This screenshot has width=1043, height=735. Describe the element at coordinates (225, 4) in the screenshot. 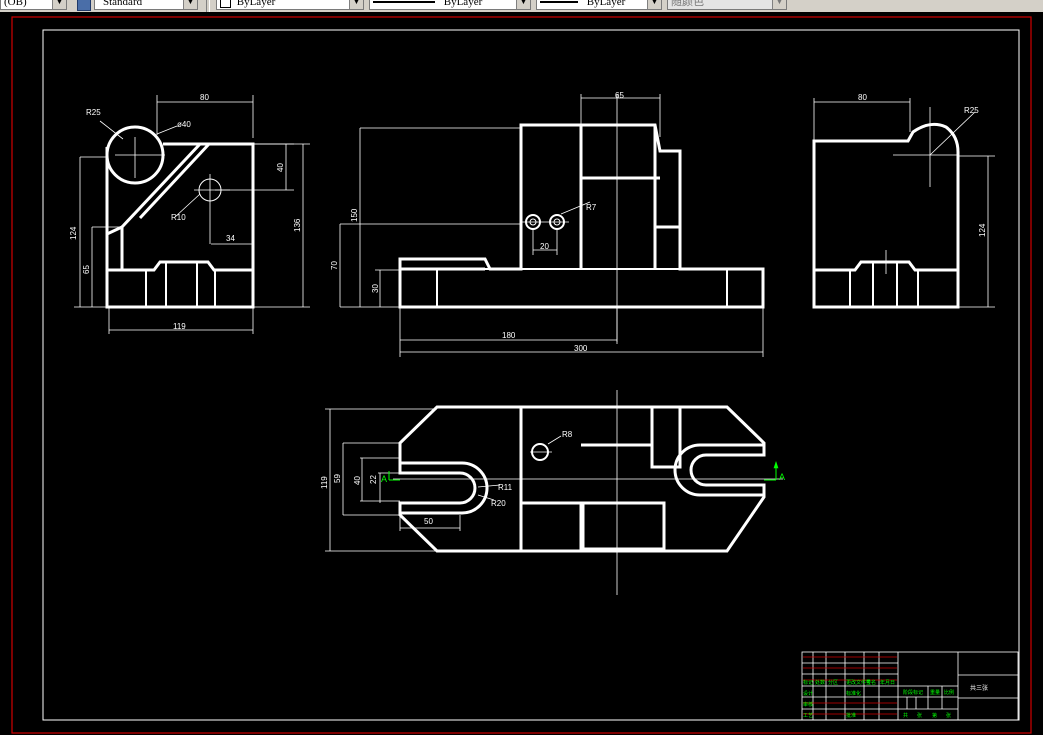

I see `color-swatch-icon` at that location.